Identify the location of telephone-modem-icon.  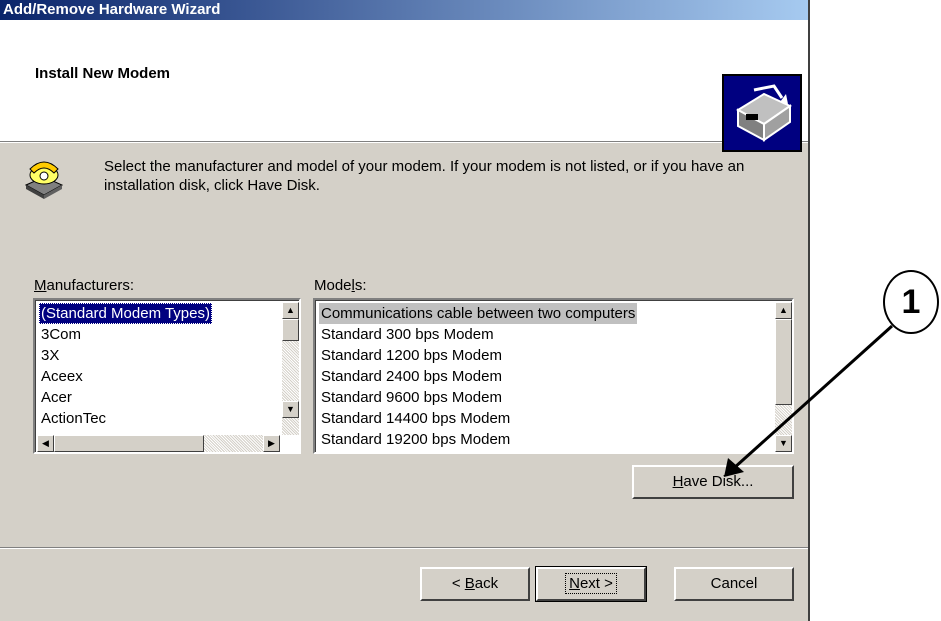
(43, 177).